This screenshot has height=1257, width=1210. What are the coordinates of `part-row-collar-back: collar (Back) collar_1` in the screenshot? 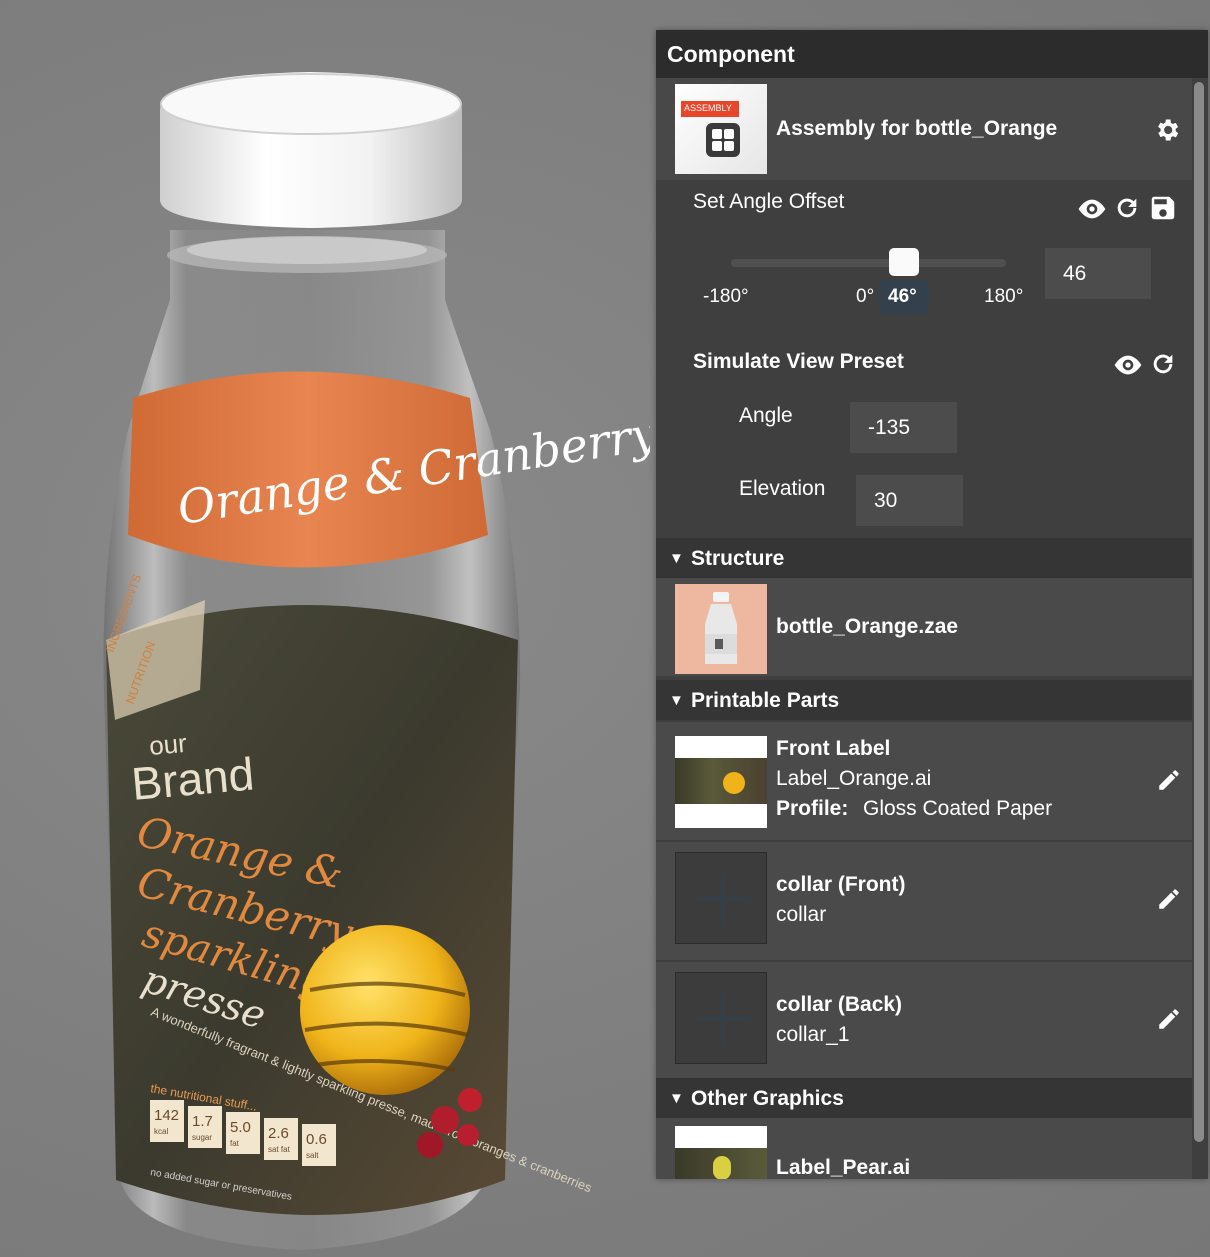 It's located at (924, 1021).